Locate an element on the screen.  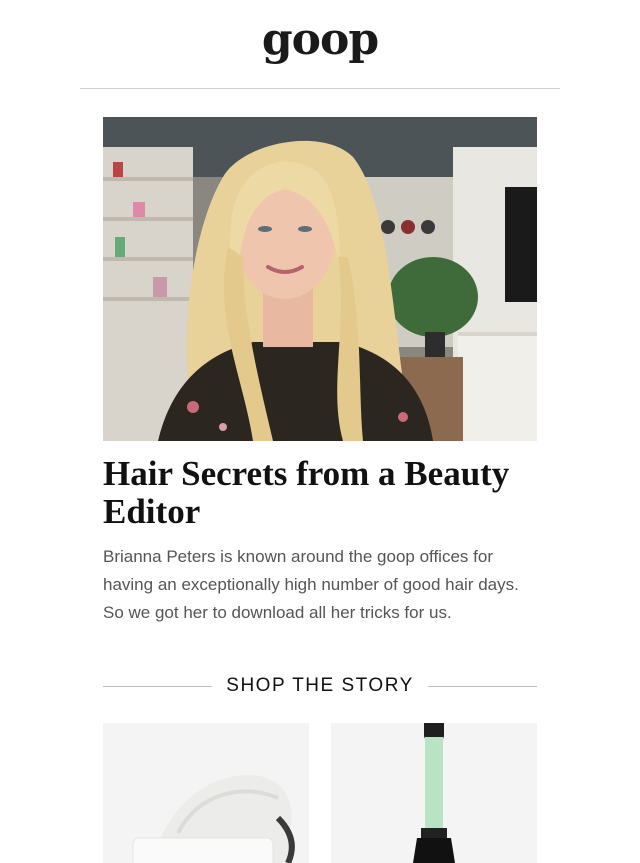
shop-heading-label: SHOP THE STORY is located at coordinates (320, 685).